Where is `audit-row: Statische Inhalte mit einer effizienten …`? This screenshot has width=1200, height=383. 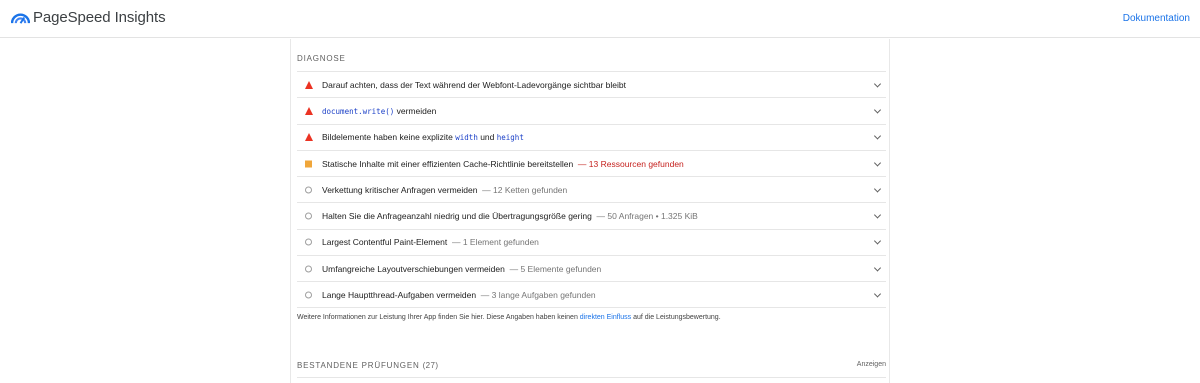
audit-row: Statische Inhalte mit einer effizienten … is located at coordinates (591, 162).